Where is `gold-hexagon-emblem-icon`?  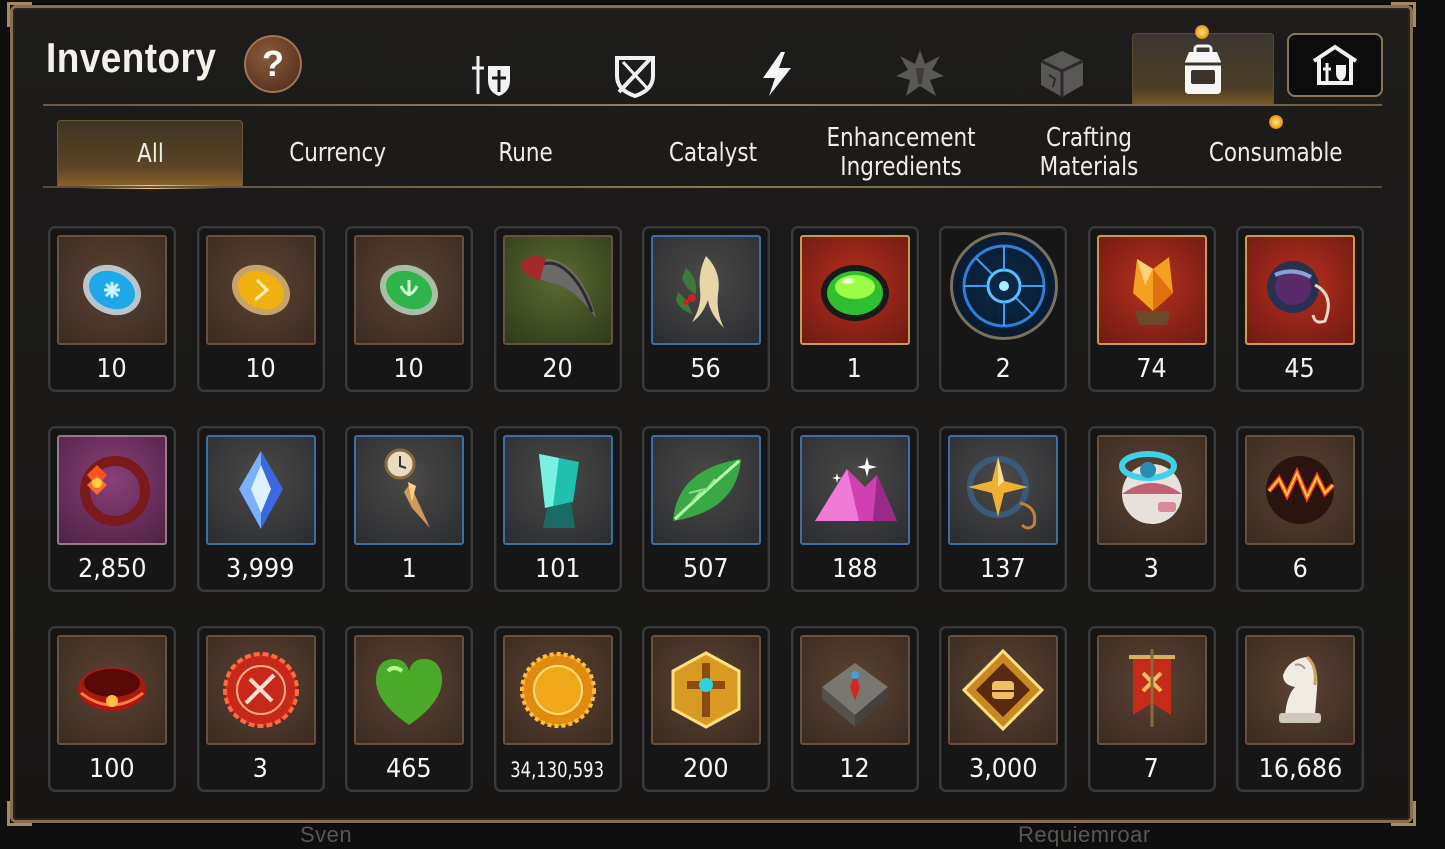
gold-hexagon-emblem-icon is located at coordinates (706, 690).